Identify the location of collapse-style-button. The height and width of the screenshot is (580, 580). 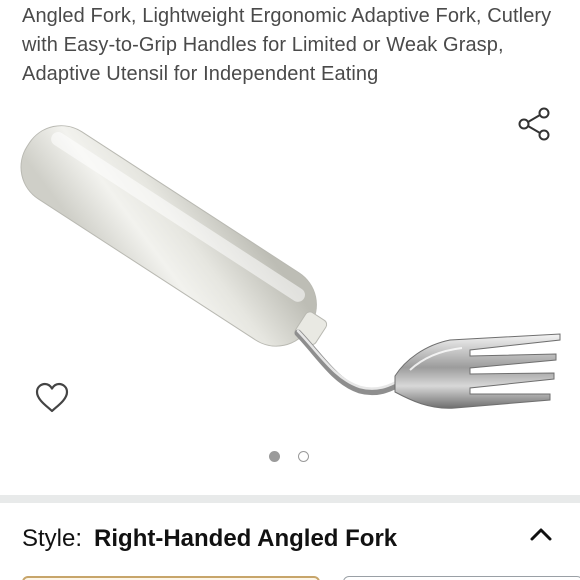
(541, 534).